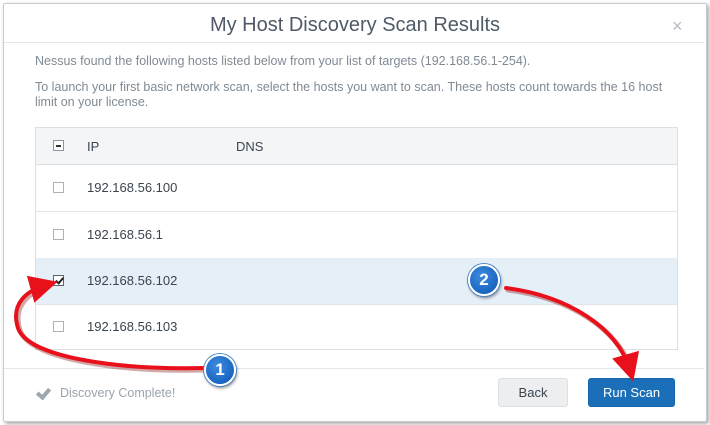 Image resolution: width=710 pixels, height=425 pixels. Describe the element at coordinates (484, 280) in the screenshot. I see `annotation-badge-2: 2` at that location.